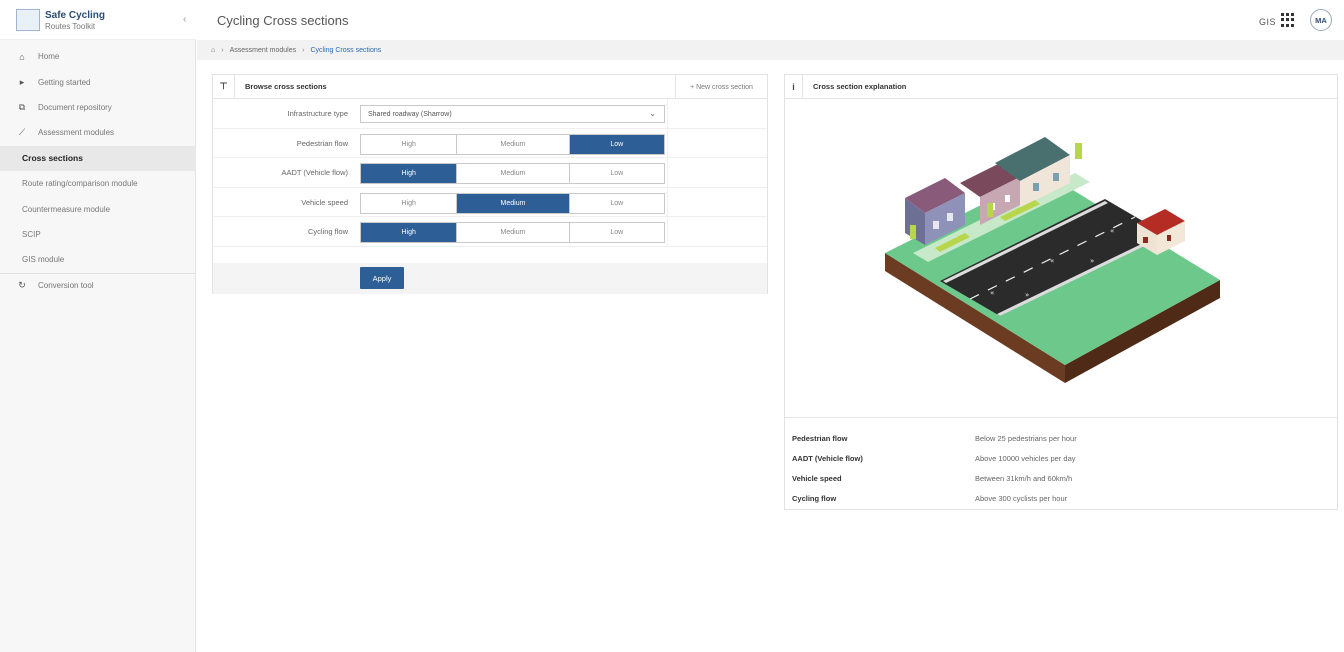 The image size is (1344, 652). I want to click on cycling-flow-label: Cycling flow, so click(327, 232).